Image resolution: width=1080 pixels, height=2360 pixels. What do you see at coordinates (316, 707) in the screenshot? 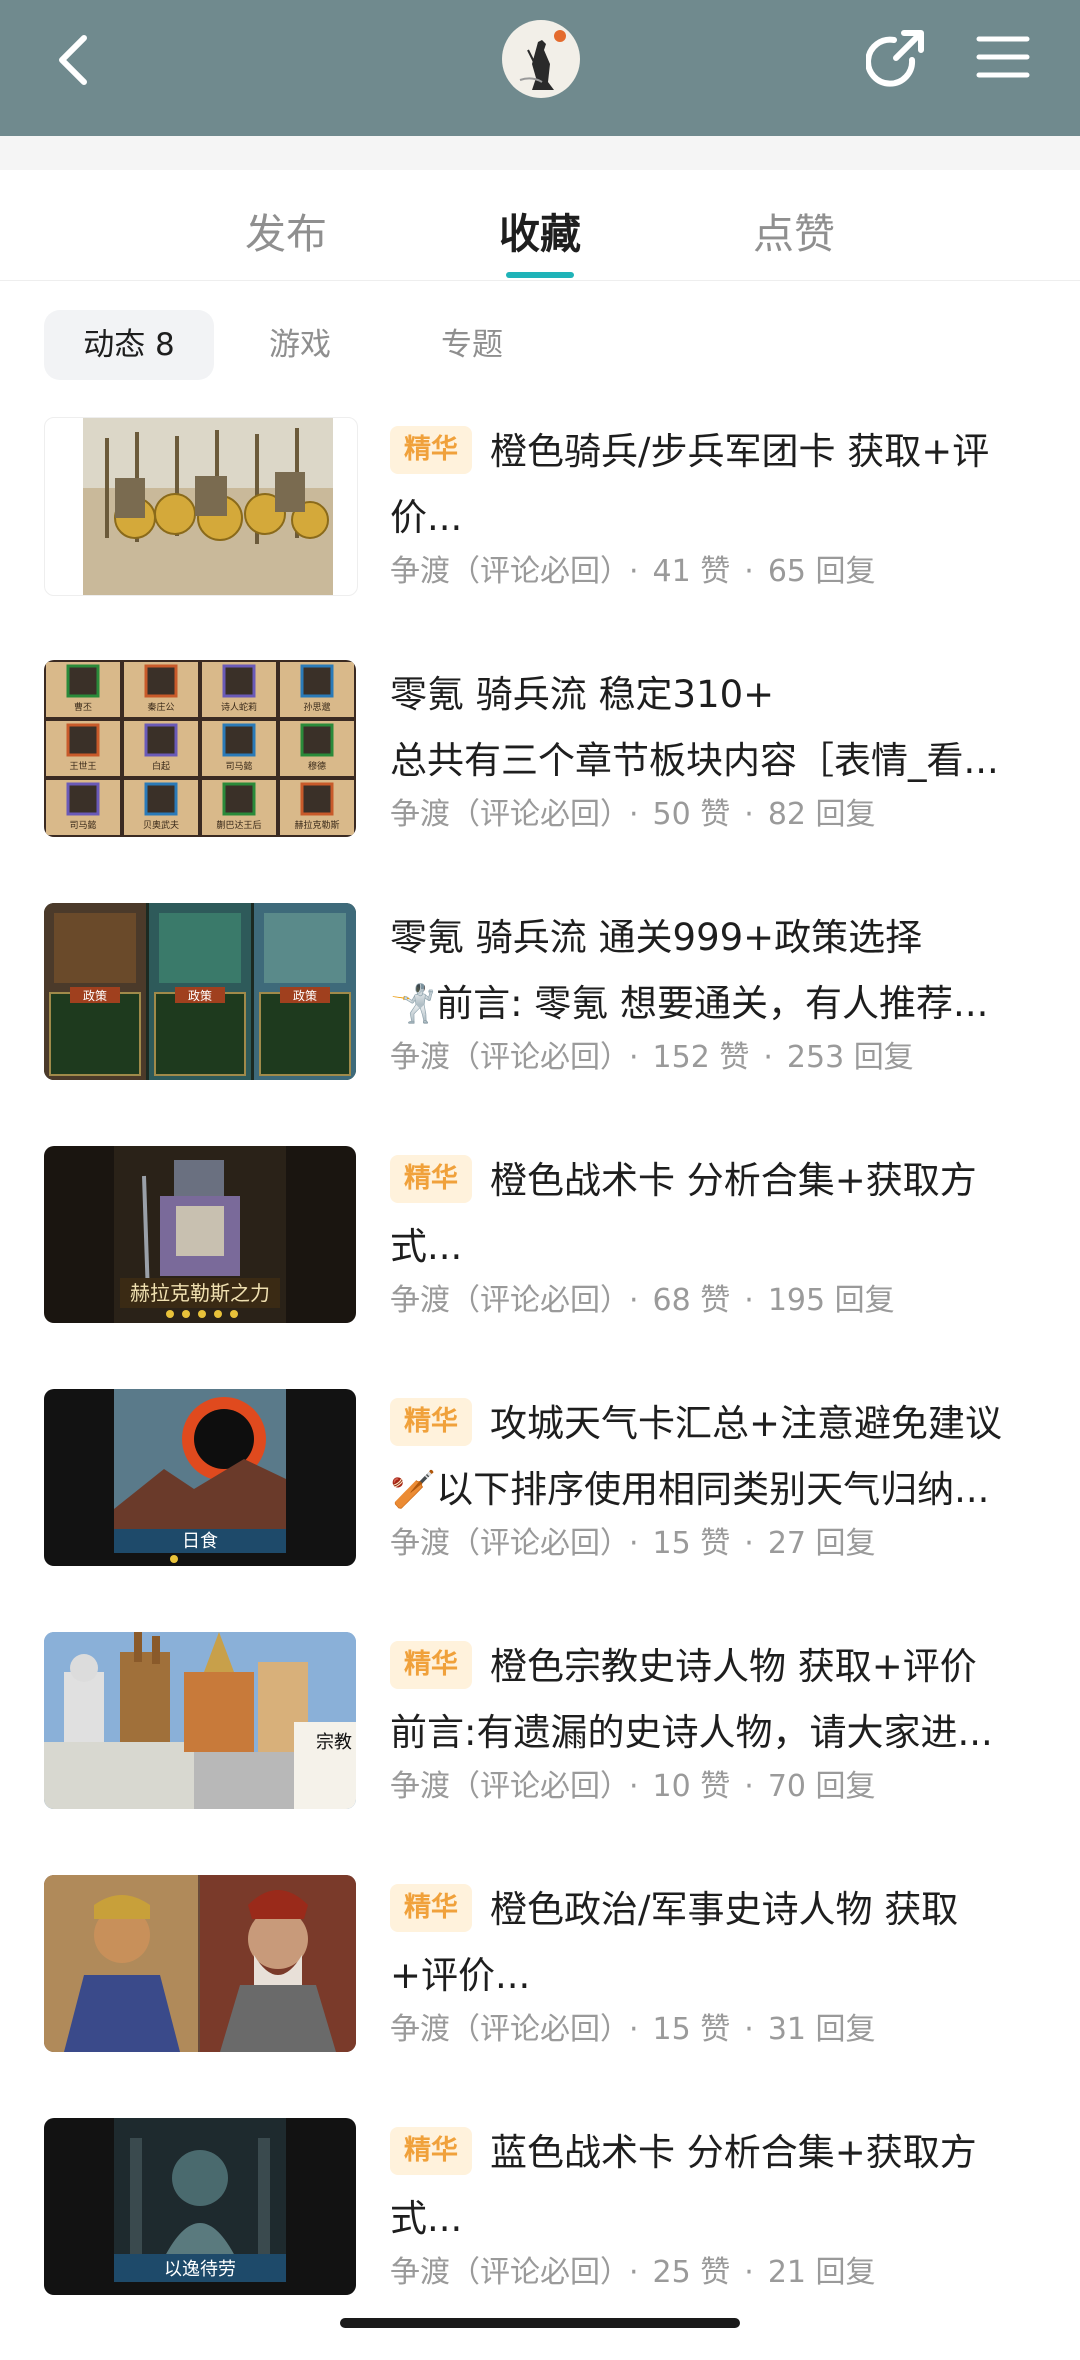
I see `hero-name: 孙思邈` at bounding box center [316, 707].